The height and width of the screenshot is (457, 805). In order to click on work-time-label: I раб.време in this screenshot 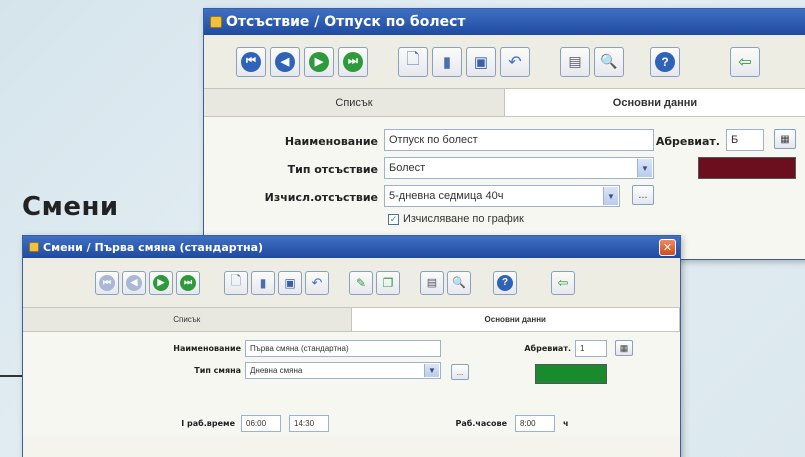, I will do `click(208, 423)`.